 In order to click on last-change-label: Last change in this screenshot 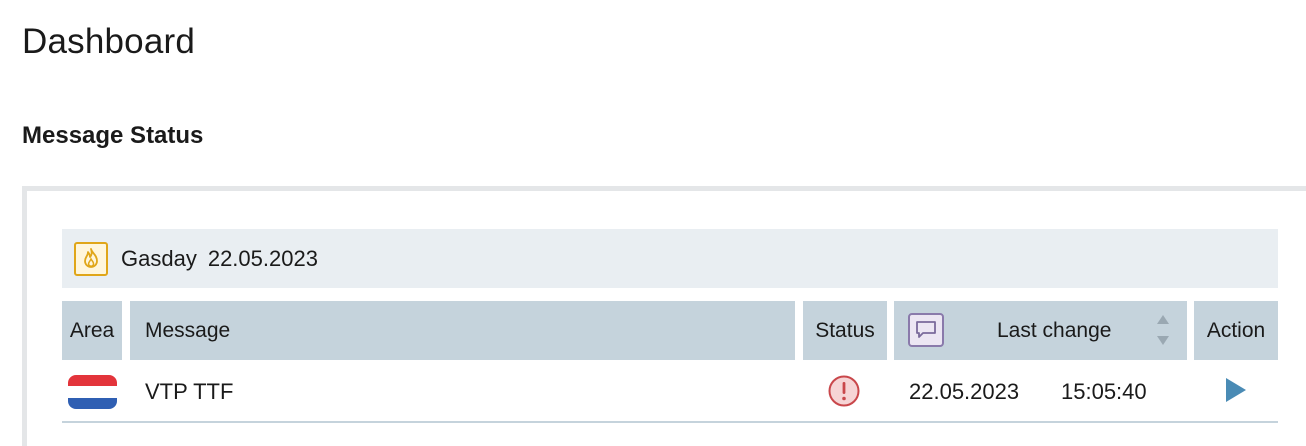, I will do `click(1054, 330)`.